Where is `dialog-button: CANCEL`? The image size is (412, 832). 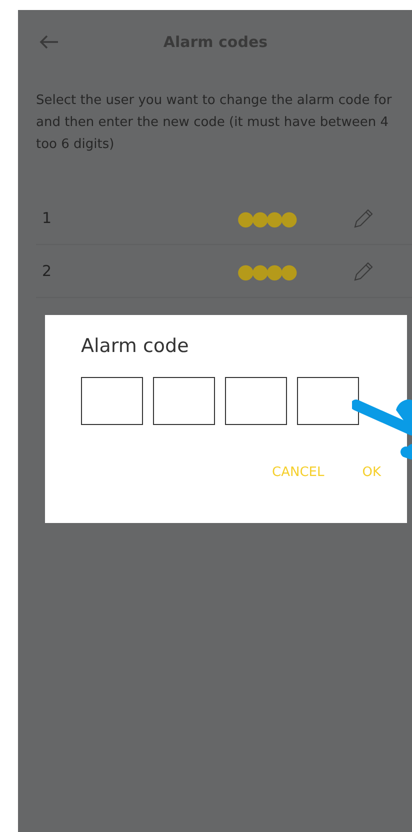 dialog-button: CANCEL is located at coordinates (298, 472).